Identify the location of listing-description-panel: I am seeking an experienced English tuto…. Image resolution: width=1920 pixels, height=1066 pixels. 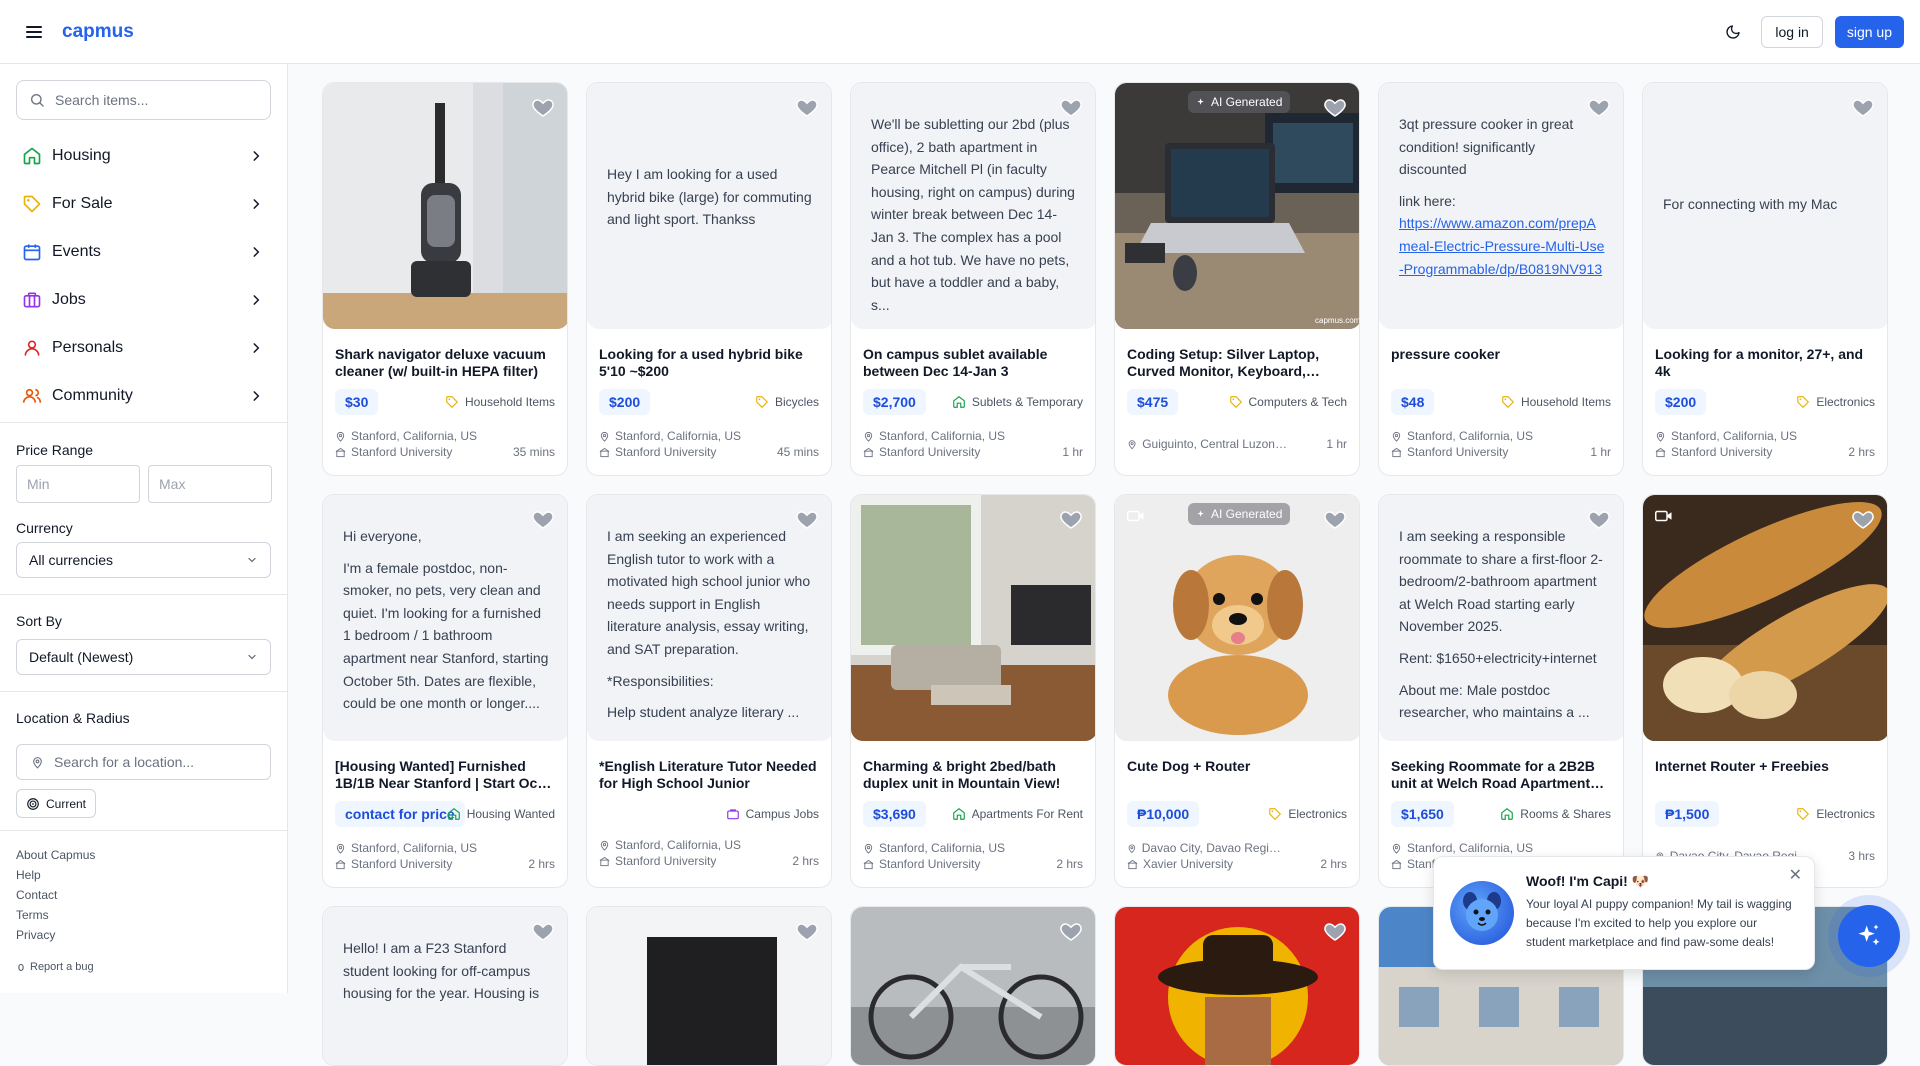
(709, 618).